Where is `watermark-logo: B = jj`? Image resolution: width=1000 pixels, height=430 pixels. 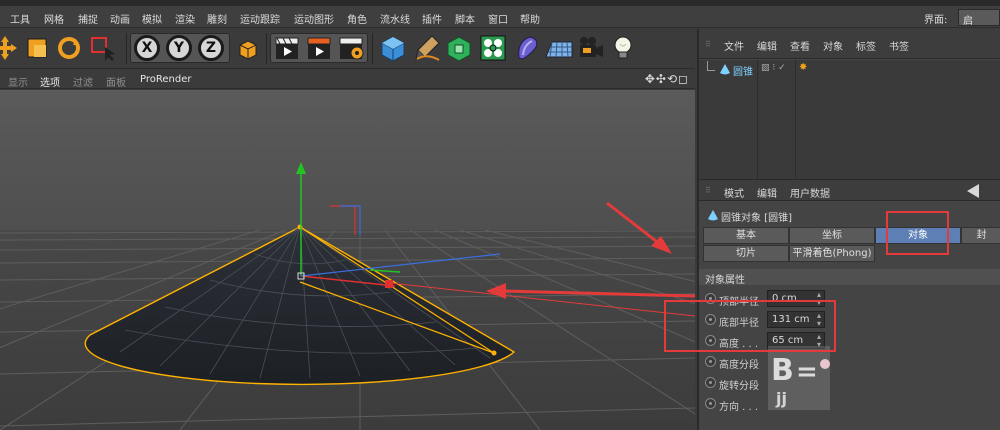
watermark-logo: B = jj is located at coordinates (799, 378).